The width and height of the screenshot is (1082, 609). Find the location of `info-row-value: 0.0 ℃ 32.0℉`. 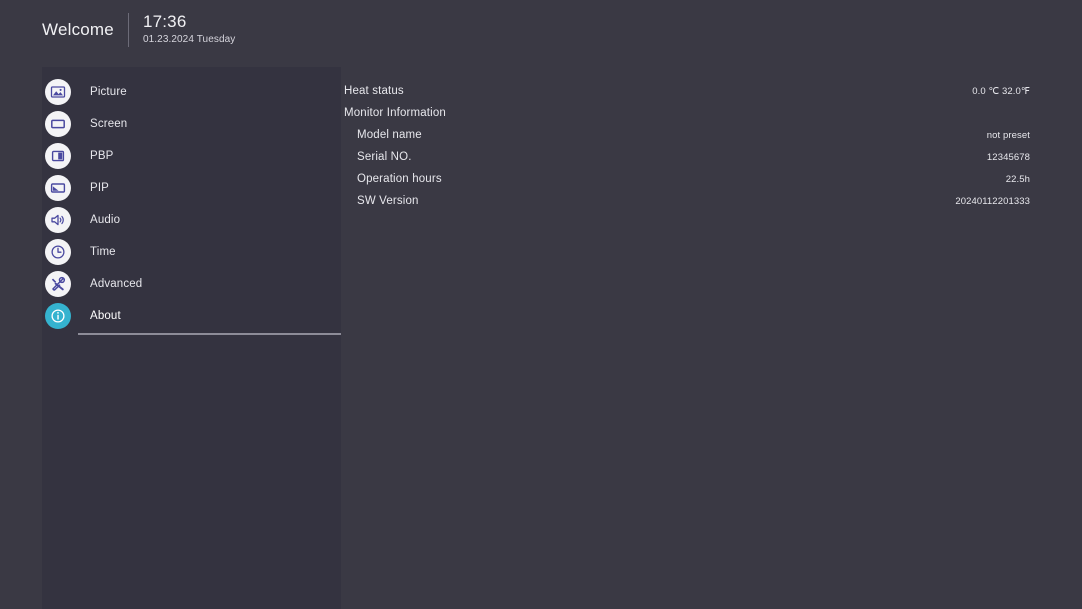

info-row-value: 0.0 ℃ 32.0℉ is located at coordinates (1001, 91).